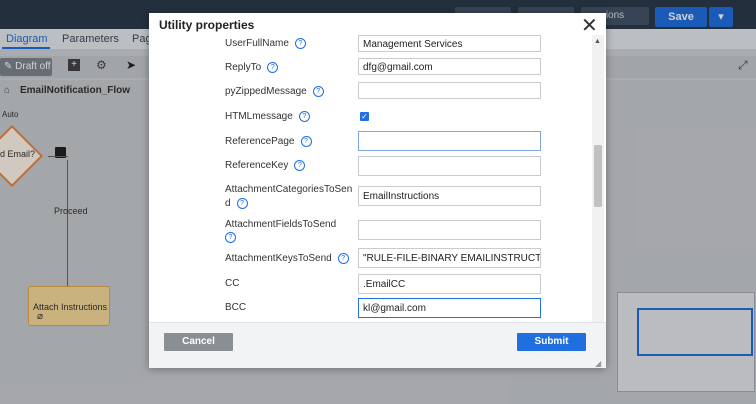  What do you see at coordinates (589, 26) in the screenshot?
I see `close-icon: ✕` at bounding box center [589, 26].